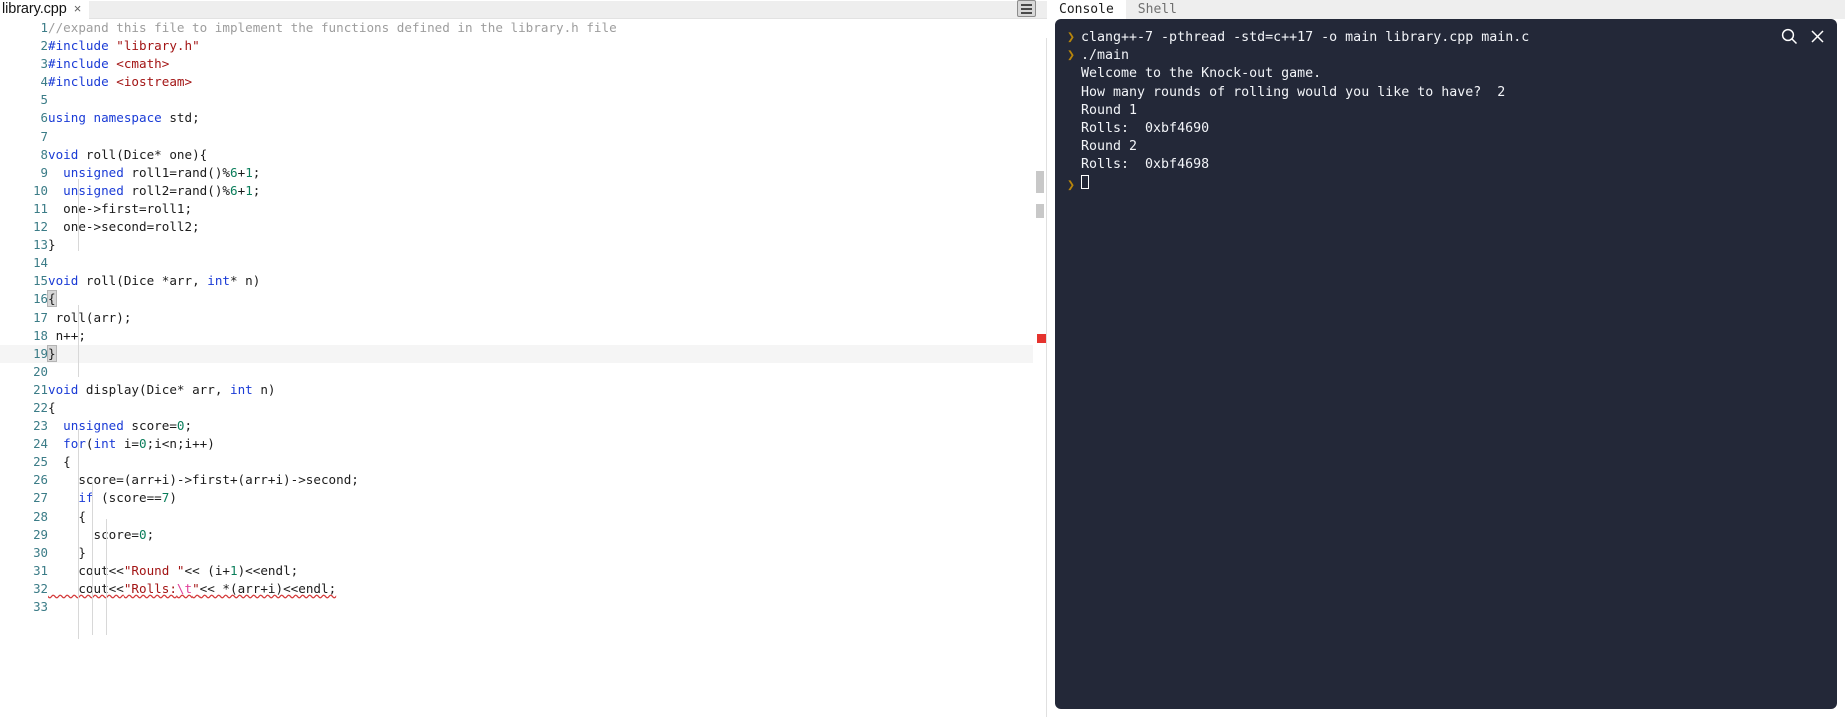 Image resolution: width=1845 pixels, height=717 pixels. What do you see at coordinates (40, 534) in the screenshot?
I see `line-number: 29` at bounding box center [40, 534].